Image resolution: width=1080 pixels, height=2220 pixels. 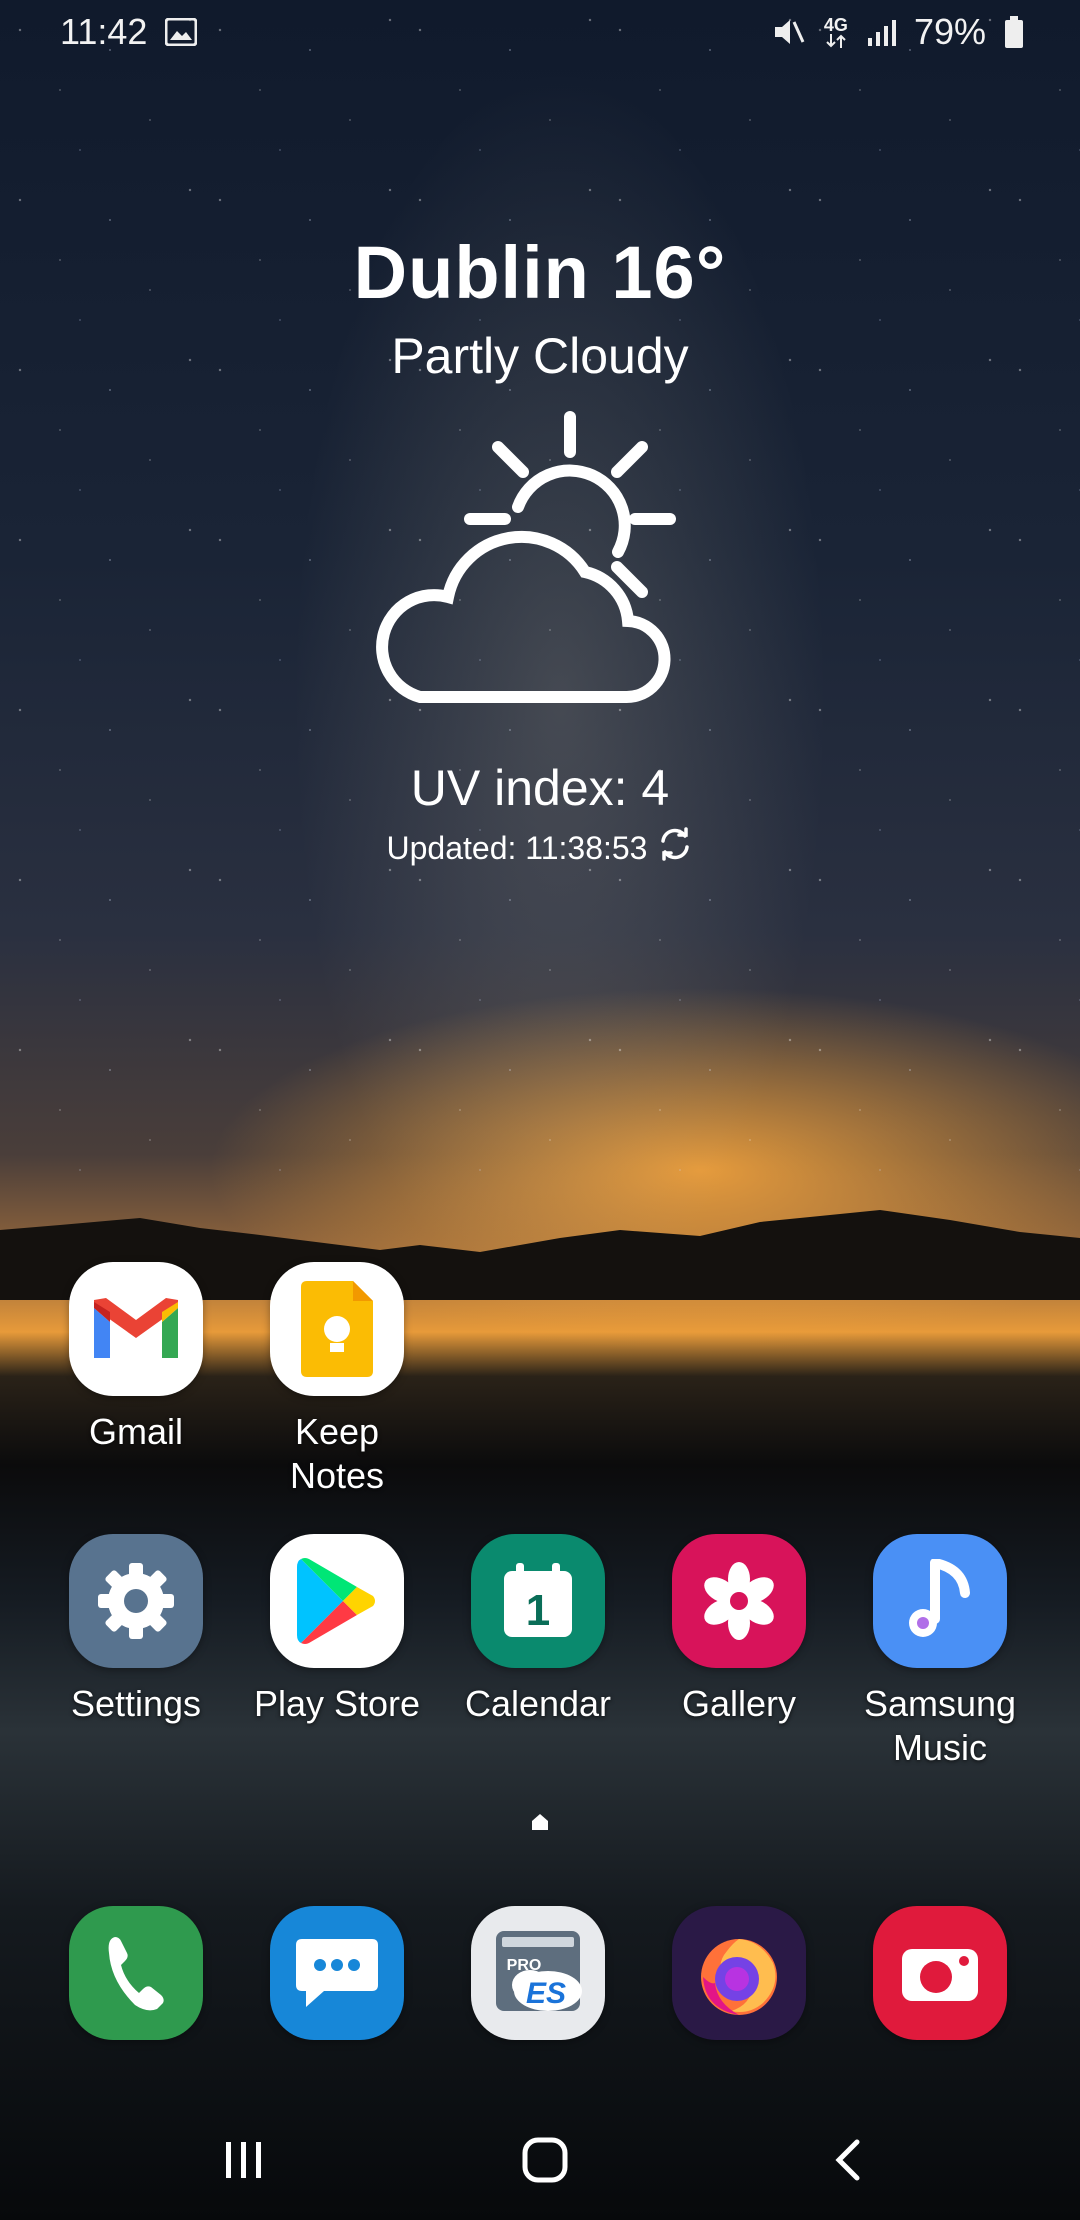 I want to click on app-gmail: Gmail, so click(x=136, y=1358).